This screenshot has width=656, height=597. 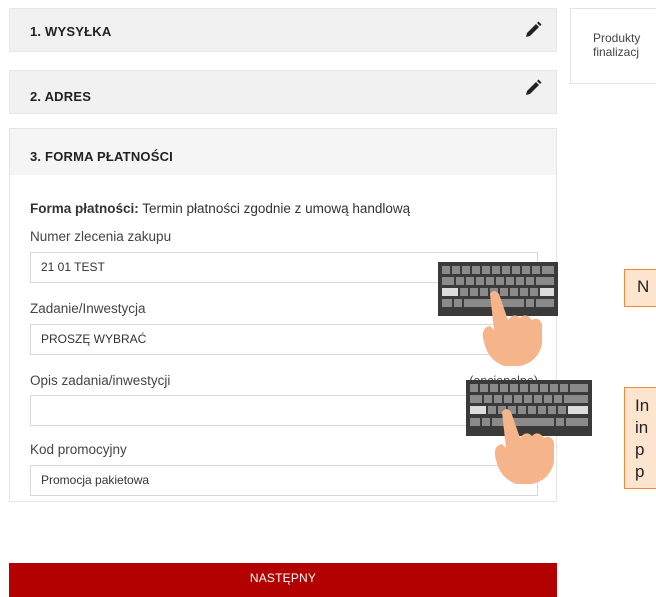 What do you see at coordinates (71, 31) in the screenshot?
I see `step-shipping-title: 1. WYSYŁKA` at bounding box center [71, 31].